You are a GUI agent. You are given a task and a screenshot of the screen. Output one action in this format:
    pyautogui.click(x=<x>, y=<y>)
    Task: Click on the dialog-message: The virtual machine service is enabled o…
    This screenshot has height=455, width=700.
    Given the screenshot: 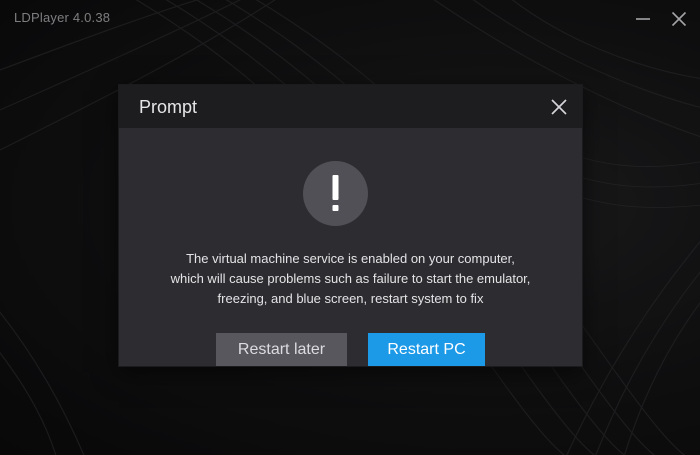 What is the action you would take?
    pyautogui.click(x=350, y=279)
    